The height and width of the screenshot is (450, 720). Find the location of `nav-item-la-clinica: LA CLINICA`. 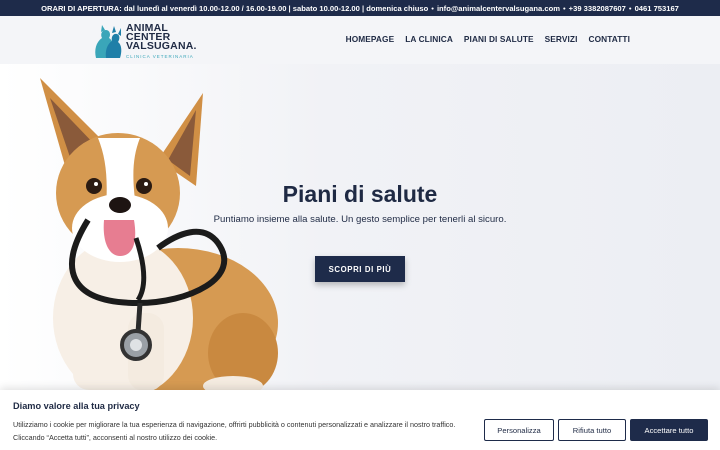

nav-item-la-clinica: LA CLINICA is located at coordinates (429, 39).